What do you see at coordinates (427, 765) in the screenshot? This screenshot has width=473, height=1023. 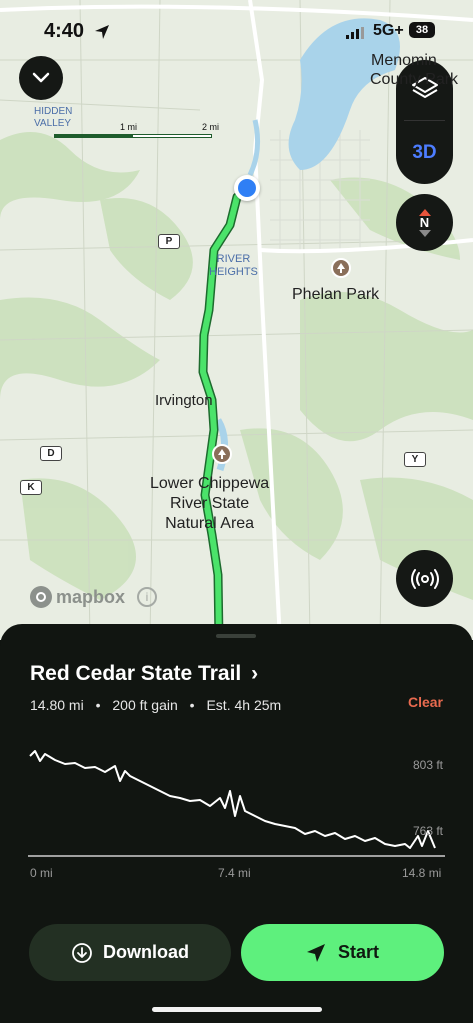 I see `elevation-max-label: 803 ft` at bounding box center [427, 765].